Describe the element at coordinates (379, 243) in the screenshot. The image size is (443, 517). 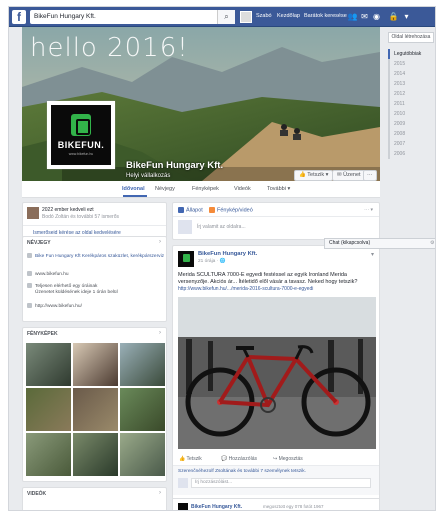
I see `chat-bar: Chat (kikapcsolva) ⚙ ⊟` at that location.